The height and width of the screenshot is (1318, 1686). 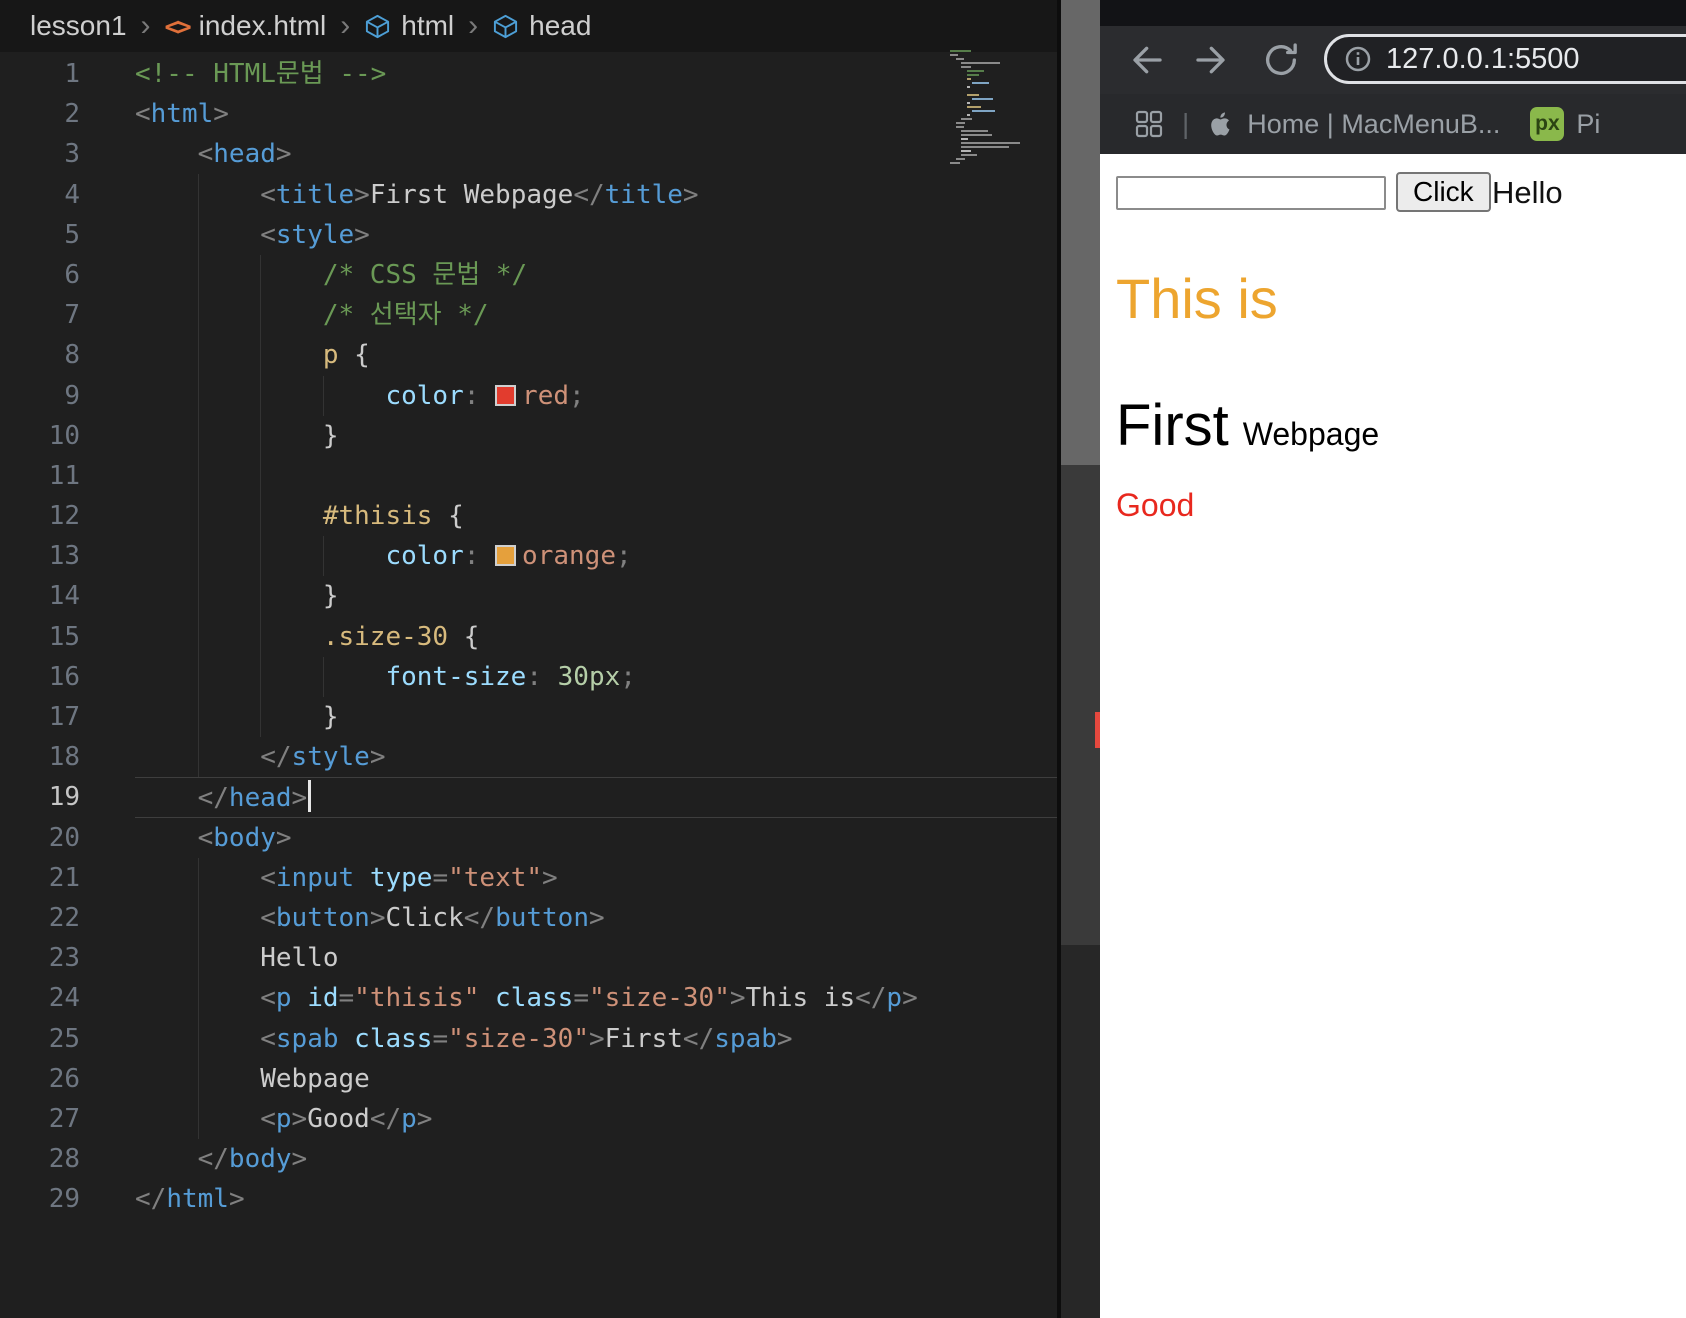 What do you see at coordinates (72, 194) in the screenshot?
I see `line-number: 4` at bounding box center [72, 194].